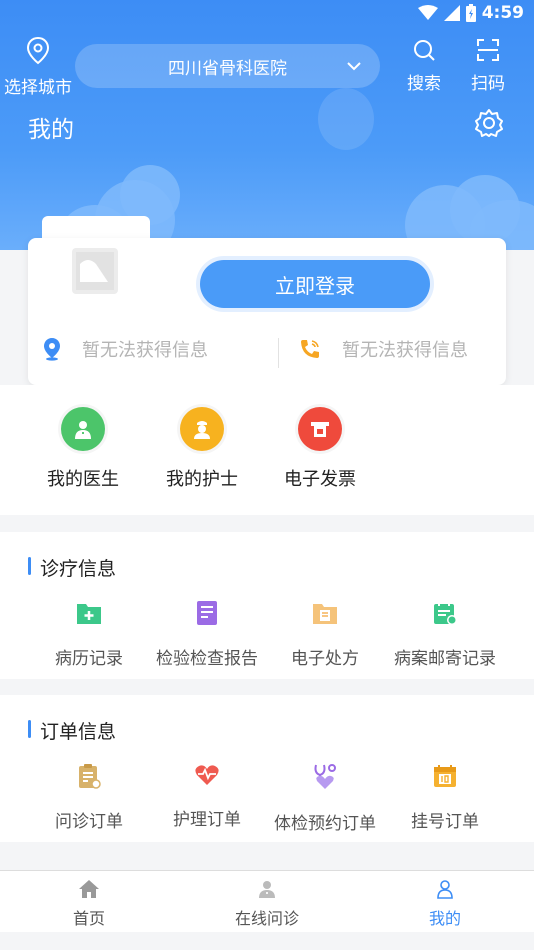 The height and width of the screenshot is (950, 534). I want to click on hospital-select: 四川省骨科医院, so click(227, 66).